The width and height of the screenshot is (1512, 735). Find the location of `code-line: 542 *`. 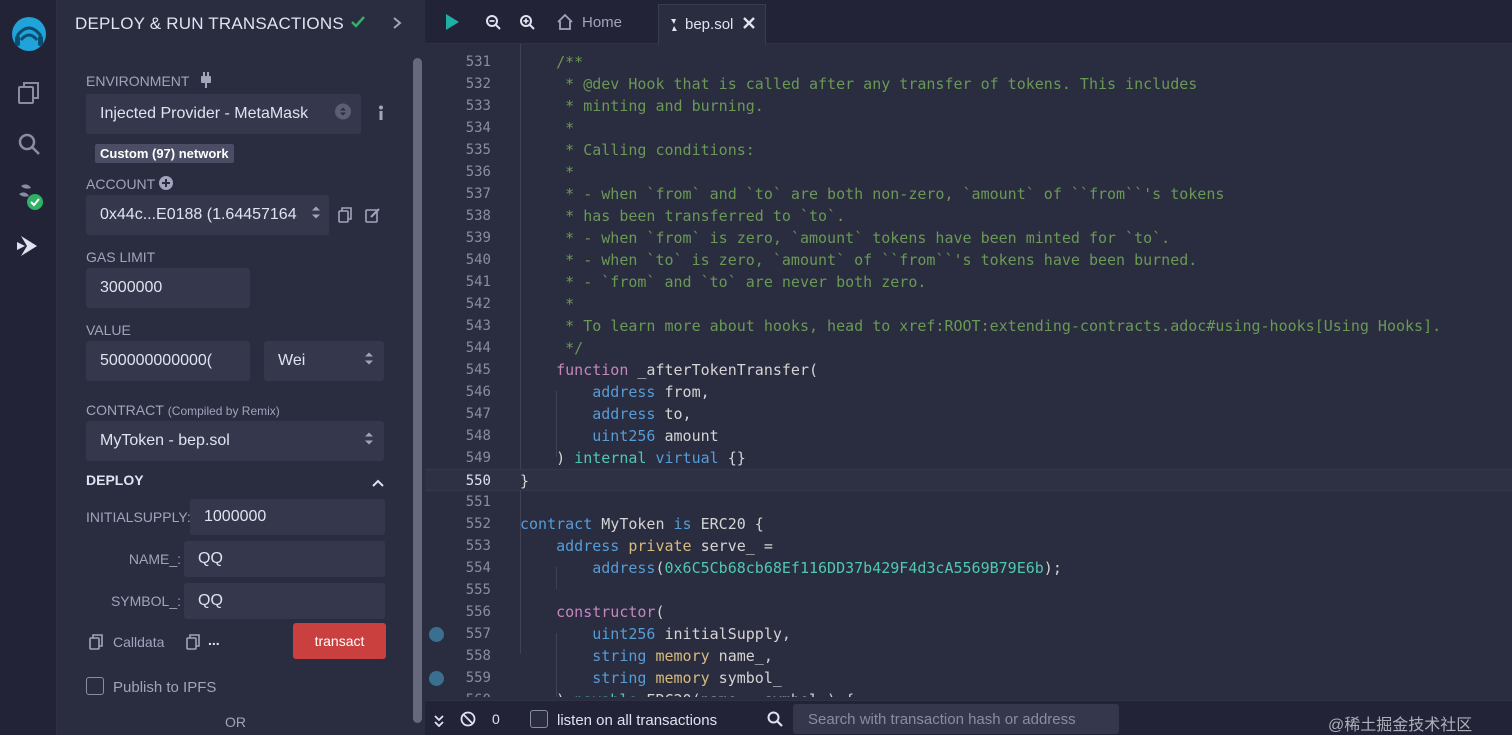

code-line: 542 * is located at coordinates (968, 304).